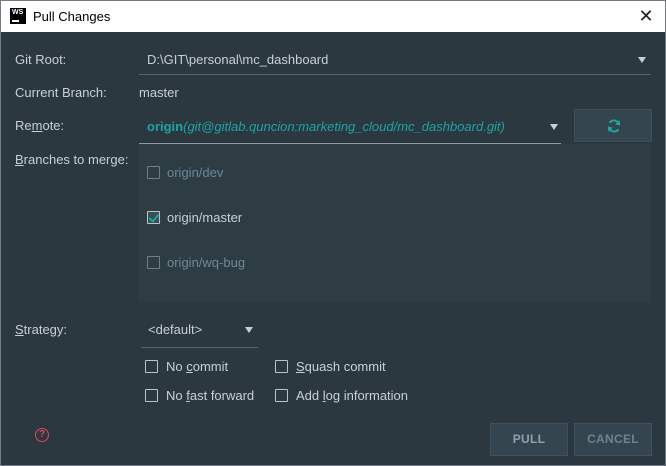  I want to click on strategy-combo: <default>, so click(199, 332).